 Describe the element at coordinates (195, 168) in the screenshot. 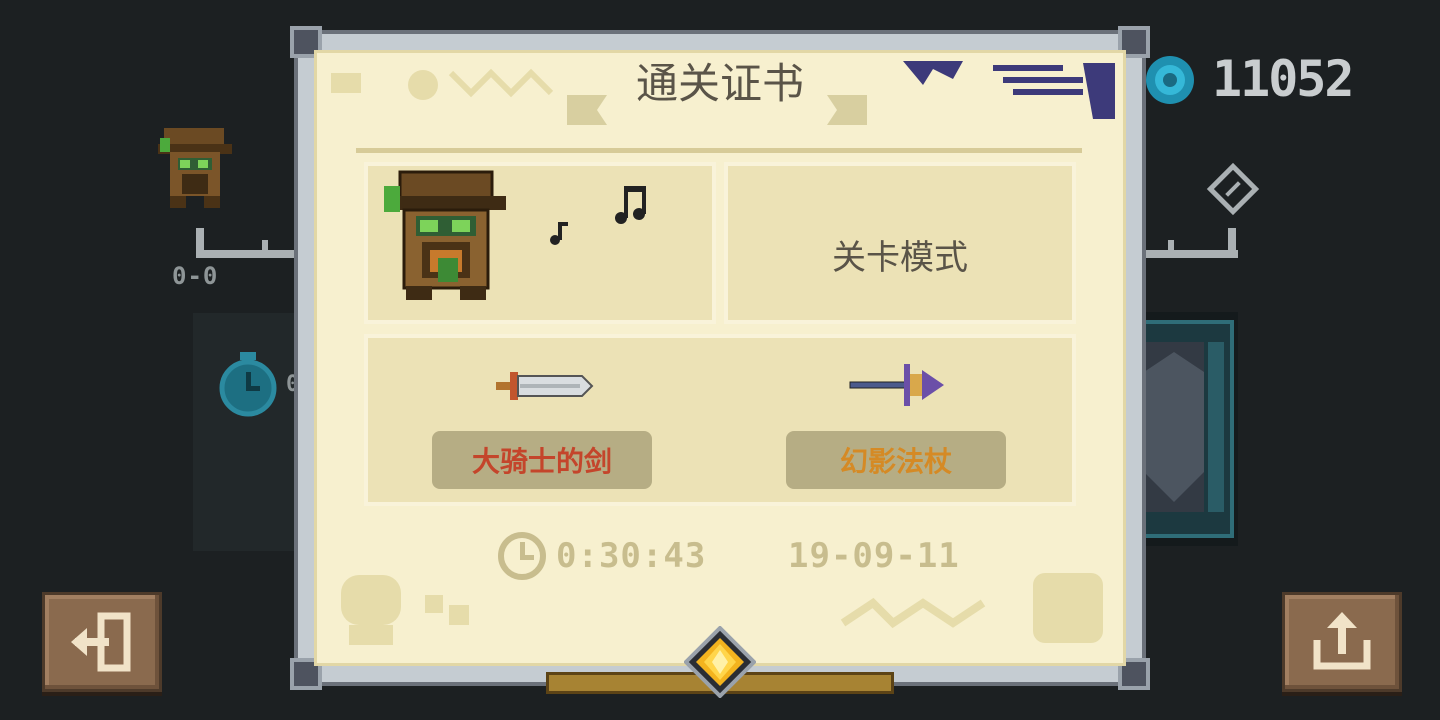

I see `character-icon` at that location.